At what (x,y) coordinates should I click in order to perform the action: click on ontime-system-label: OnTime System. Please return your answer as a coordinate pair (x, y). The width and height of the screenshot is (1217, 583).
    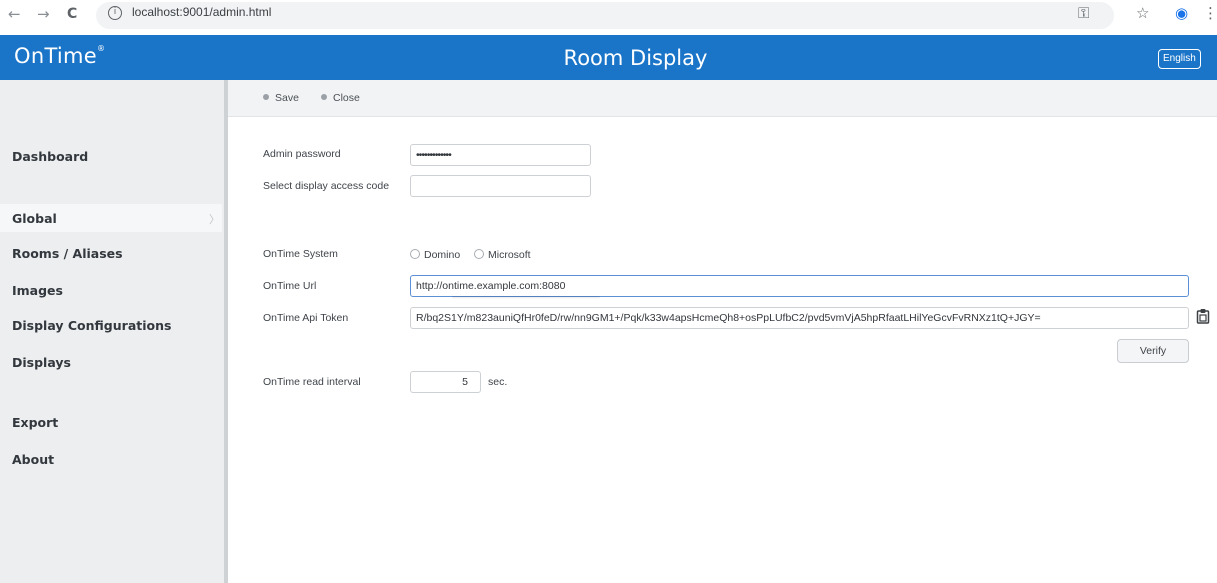
    Looking at the image, I should click on (300, 254).